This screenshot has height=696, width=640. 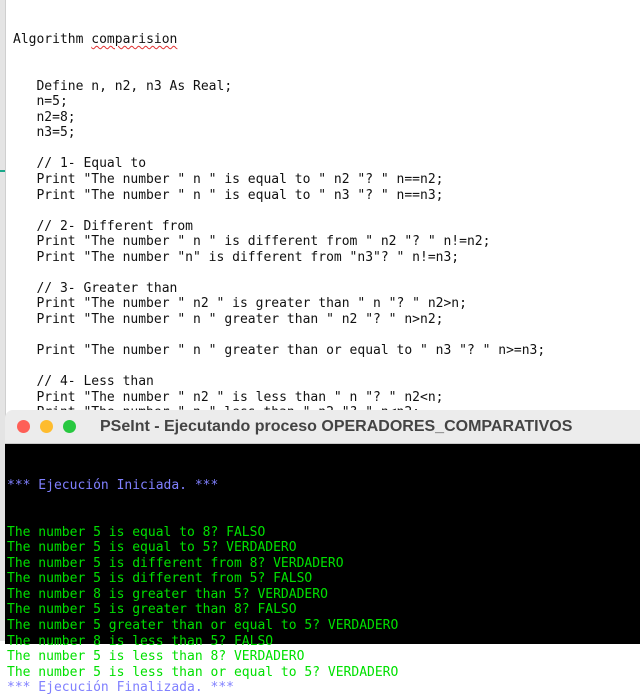 I want to click on output-line: The number 5 is different from 5? FALSO, so click(x=160, y=579).